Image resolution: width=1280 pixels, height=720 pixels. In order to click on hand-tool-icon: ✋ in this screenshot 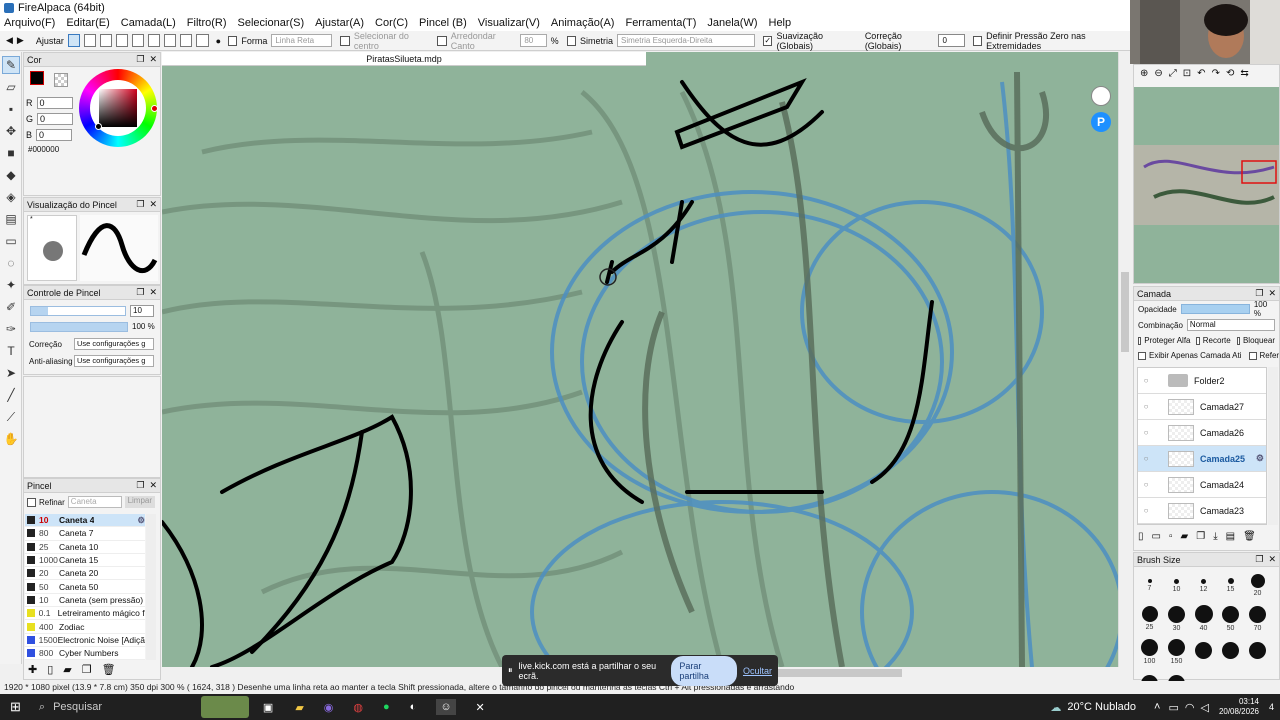, I will do `click(11, 439)`.